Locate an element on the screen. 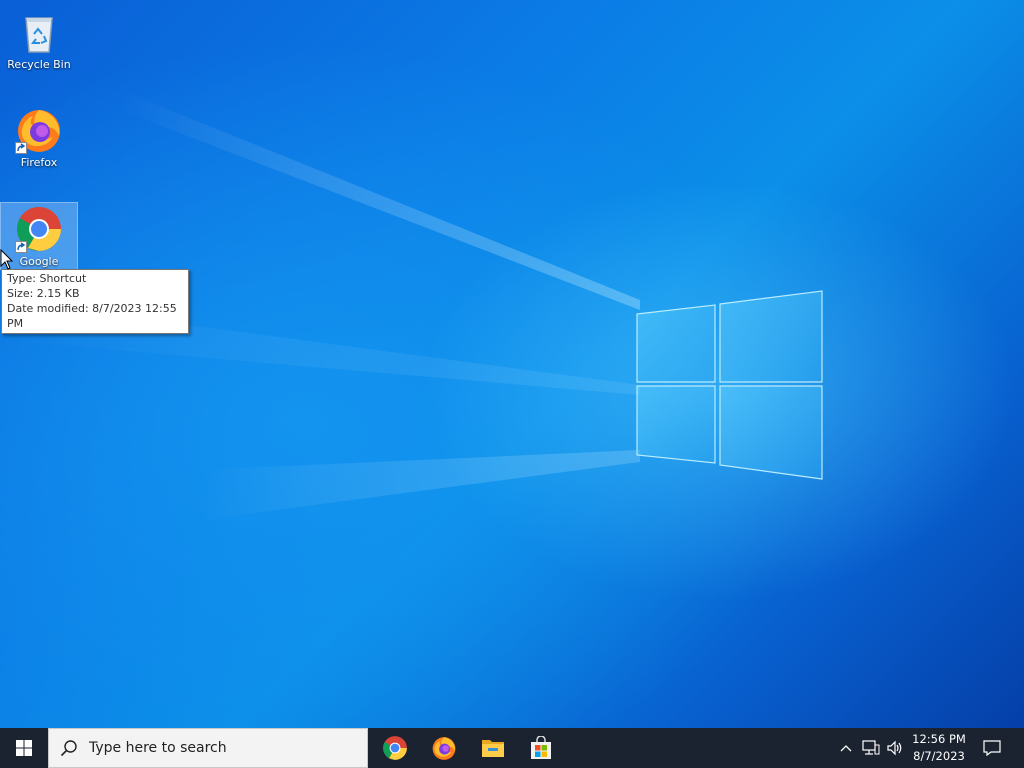 The width and height of the screenshot is (1024, 768). start-button is located at coordinates (24, 748).